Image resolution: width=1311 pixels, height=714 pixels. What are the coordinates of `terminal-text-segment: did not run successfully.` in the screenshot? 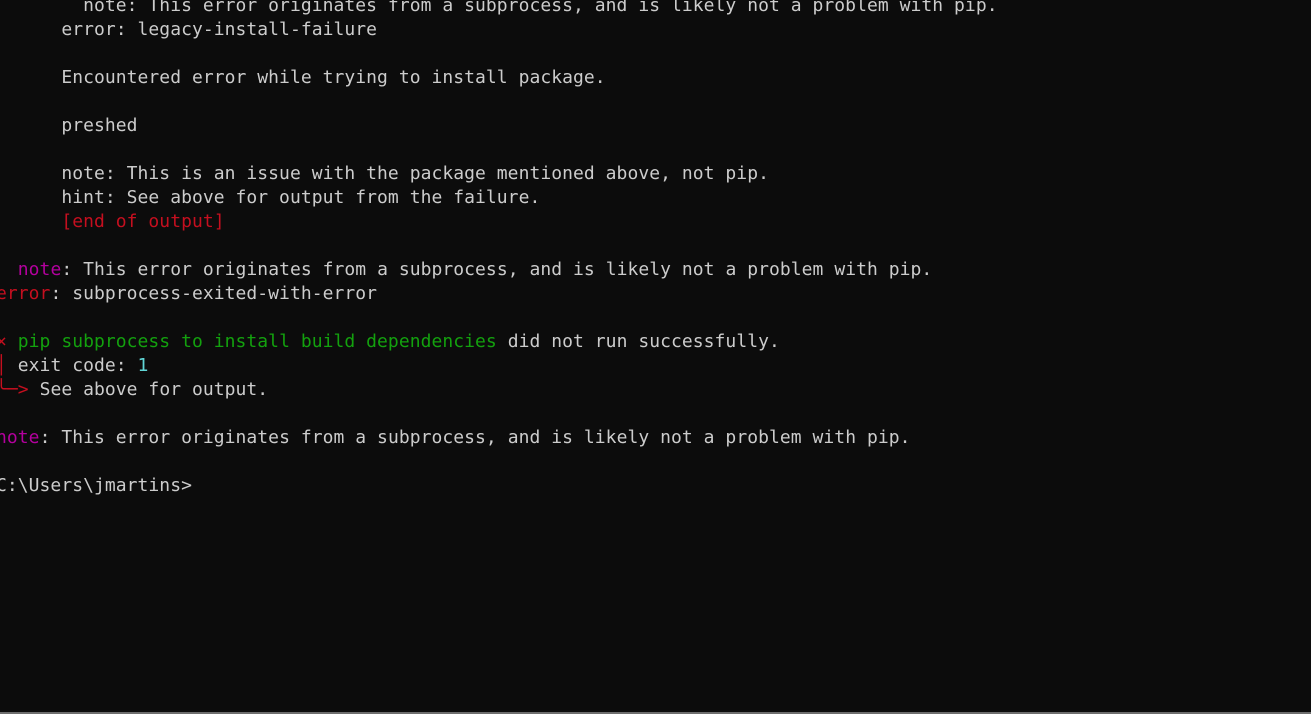 It's located at (638, 341).